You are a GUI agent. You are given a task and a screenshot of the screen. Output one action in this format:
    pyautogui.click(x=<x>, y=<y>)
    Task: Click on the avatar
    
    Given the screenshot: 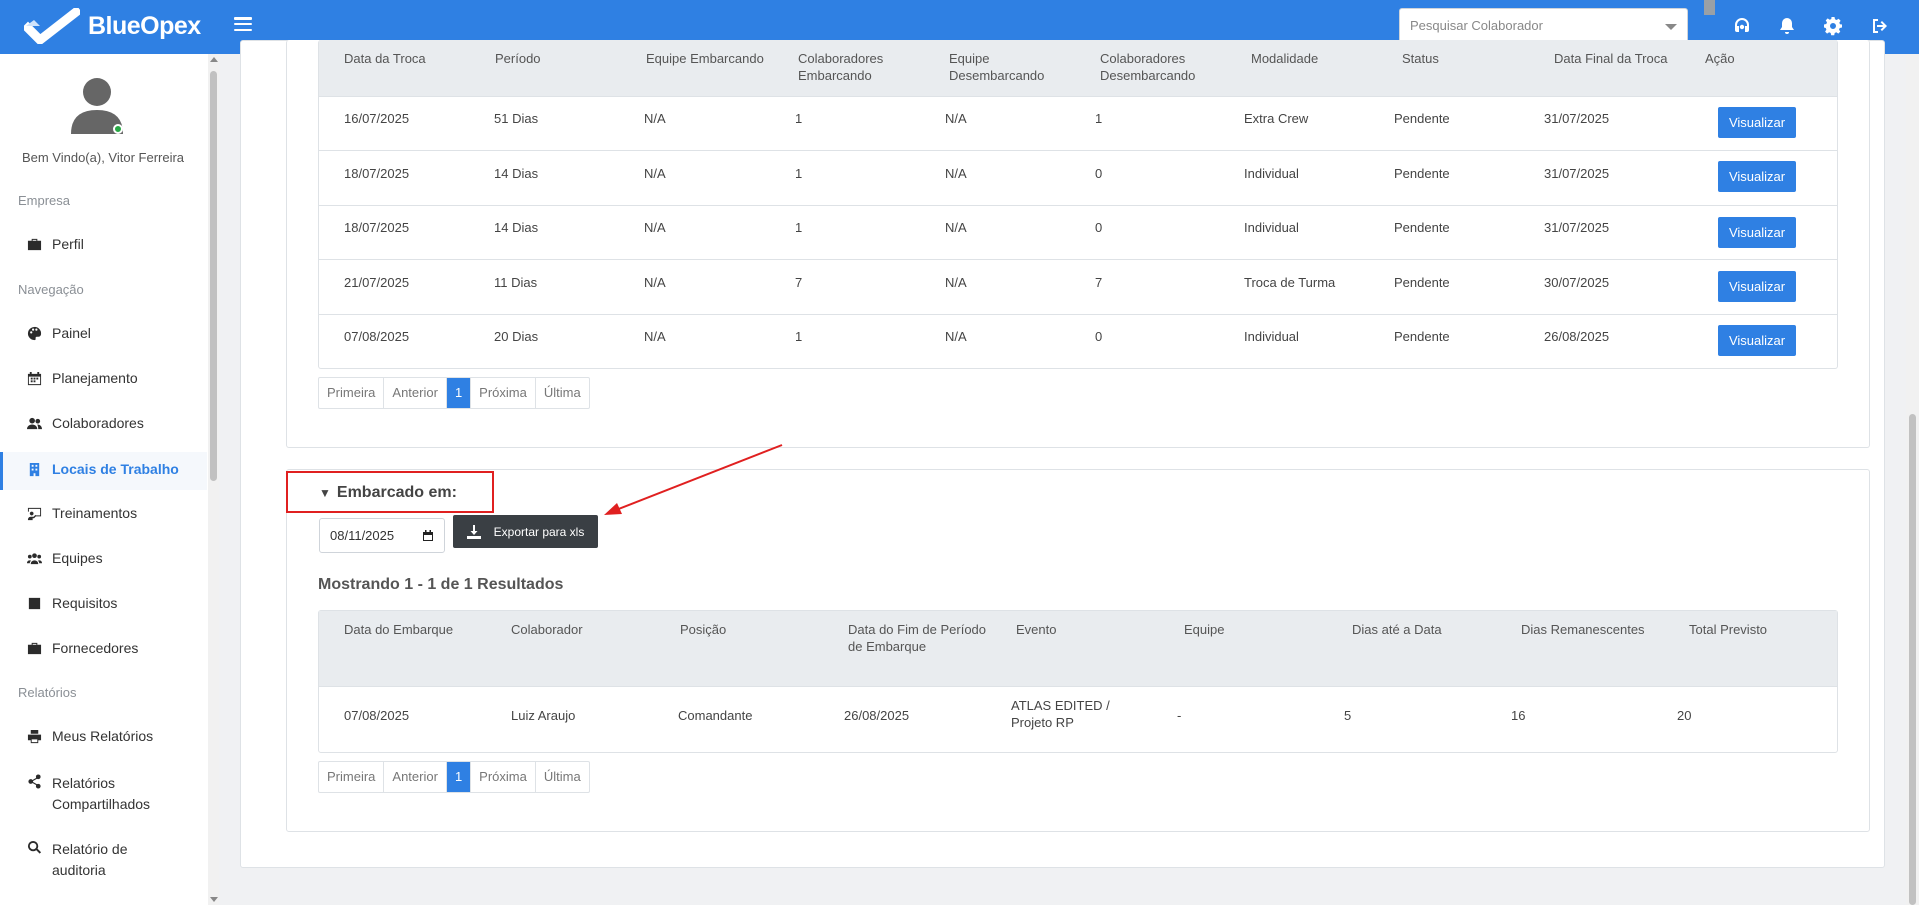 What is the action you would take?
    pyautogui.click(x=97, y=105)
    